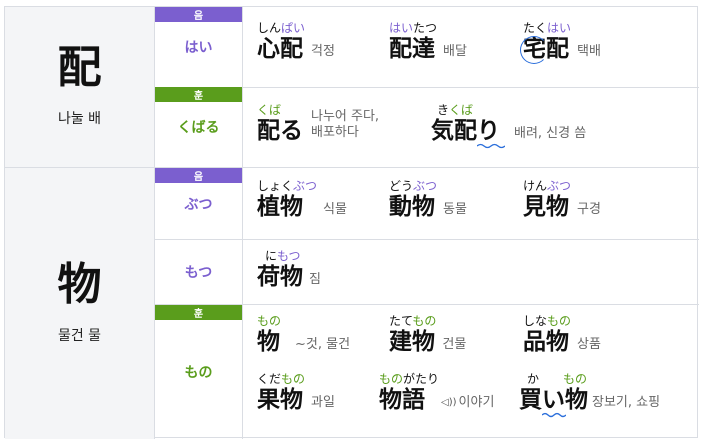  What do you see at coordinates (413, 186) in the screenshot?
I see `furigana: どうぶつ` at bounding box center [413, 186].